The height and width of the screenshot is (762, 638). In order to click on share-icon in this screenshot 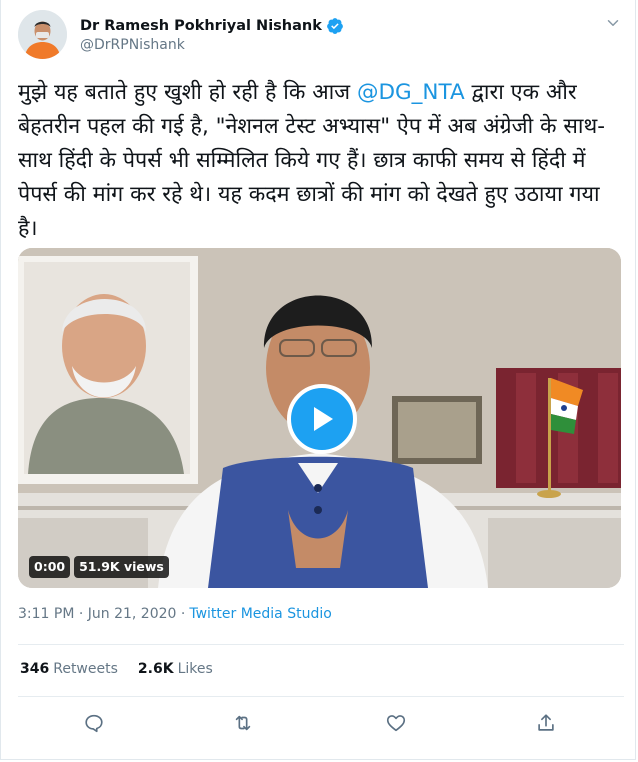, I will do `click(546, 722)`.